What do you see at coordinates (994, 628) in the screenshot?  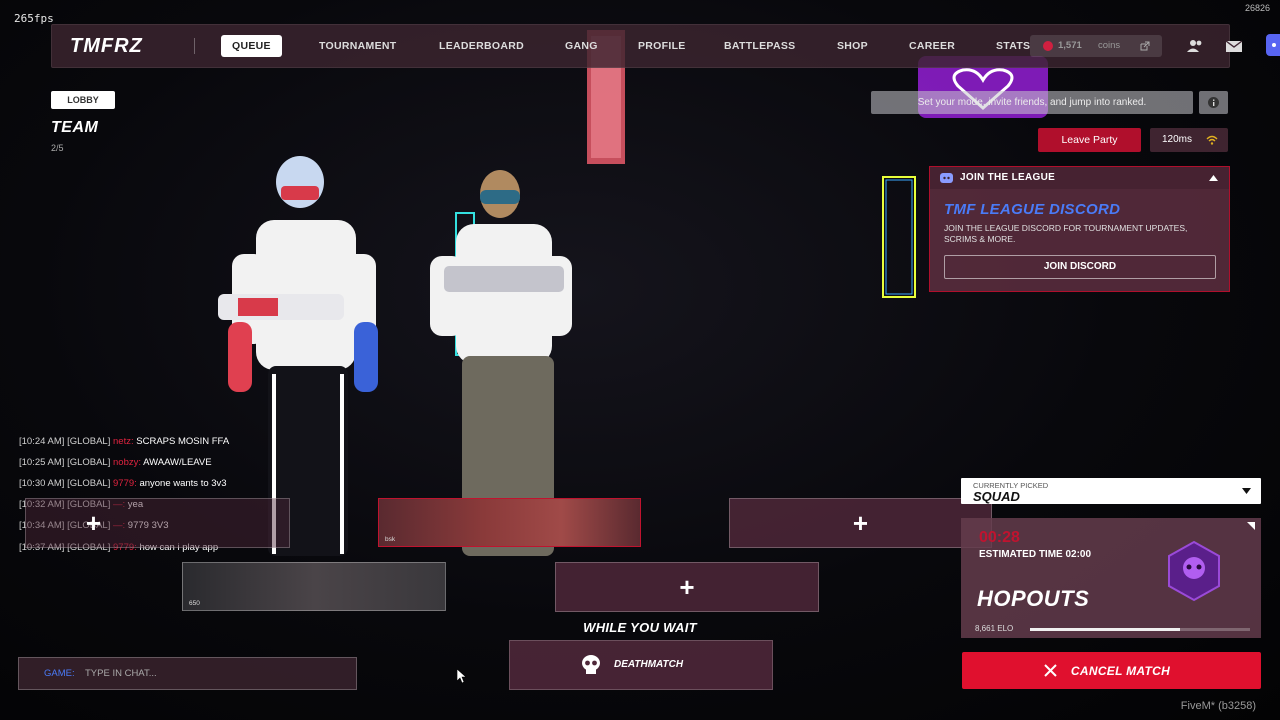 I see `elo-value: 8,661 ELO` at bounding box center [994, 628].